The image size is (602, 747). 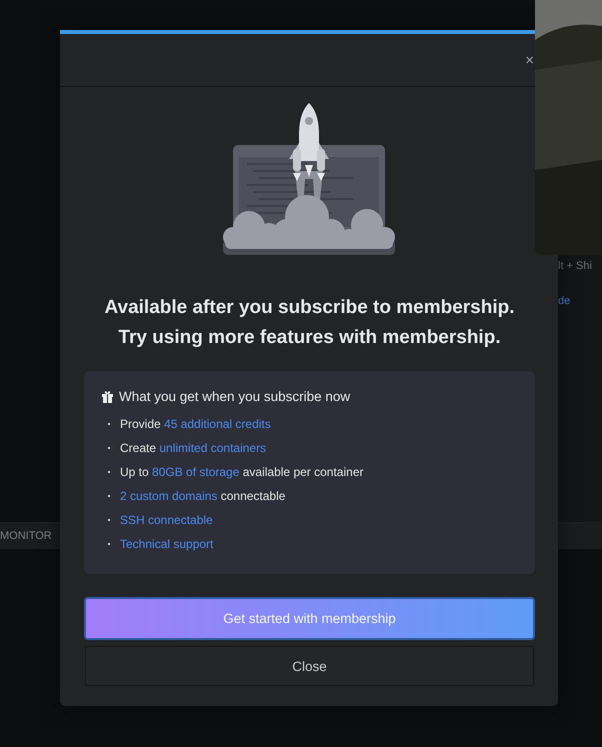 I want to click on benefit-item: Technical support, so click(x=313, y=544).